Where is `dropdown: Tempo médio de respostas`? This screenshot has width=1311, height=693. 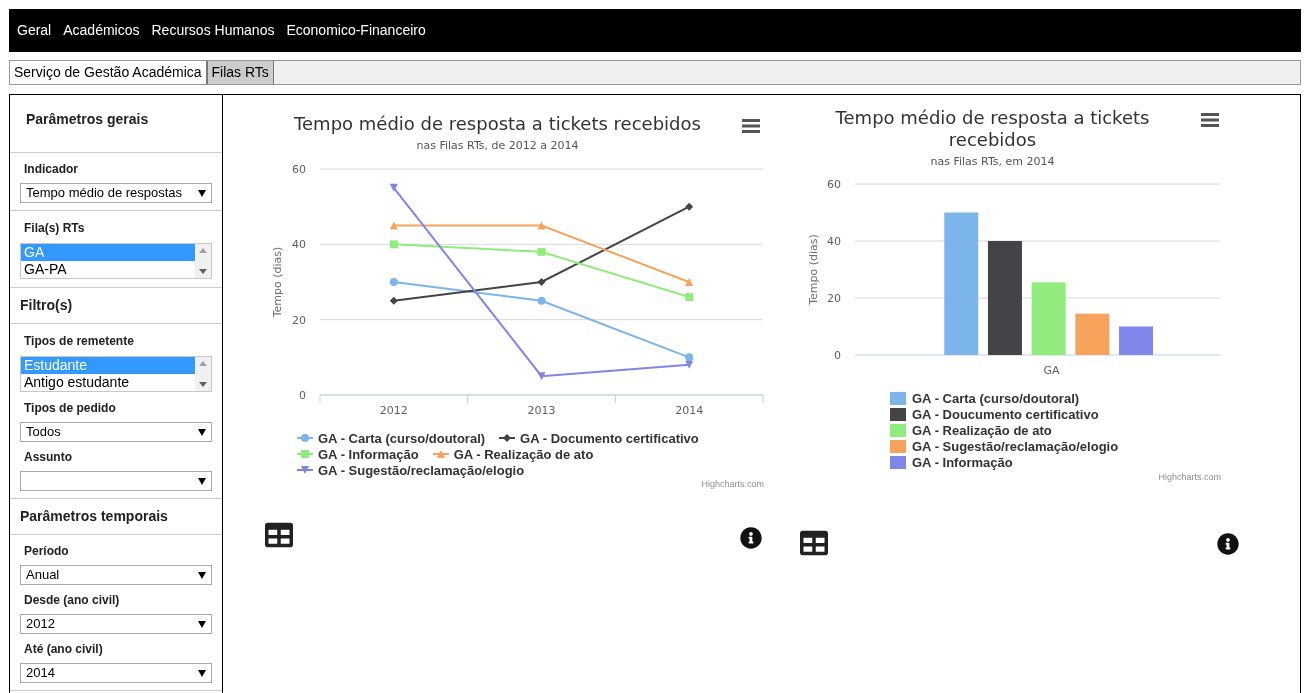
dropdown: Tempo médio de respostas is located at coordinates (116, 193).